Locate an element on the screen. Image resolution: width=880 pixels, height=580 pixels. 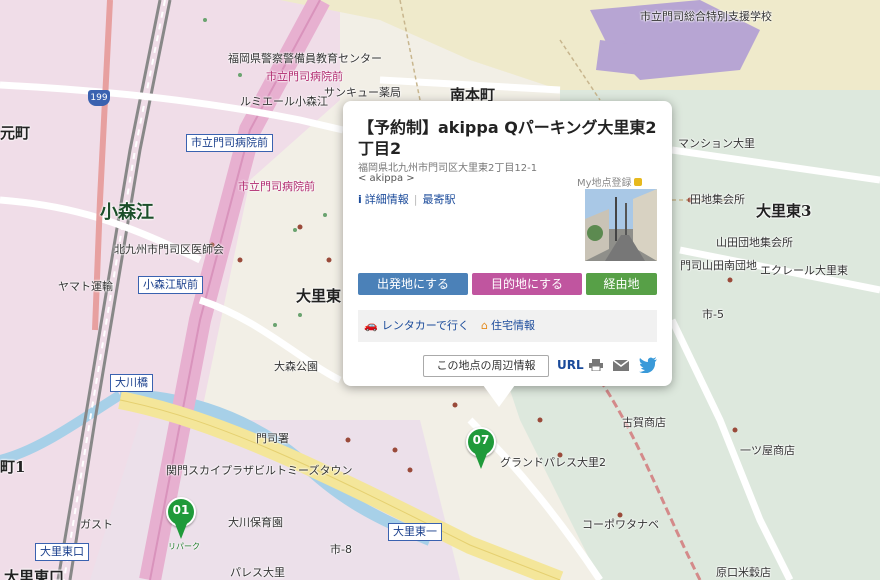
print-icon is located at coordinates (596, 365).